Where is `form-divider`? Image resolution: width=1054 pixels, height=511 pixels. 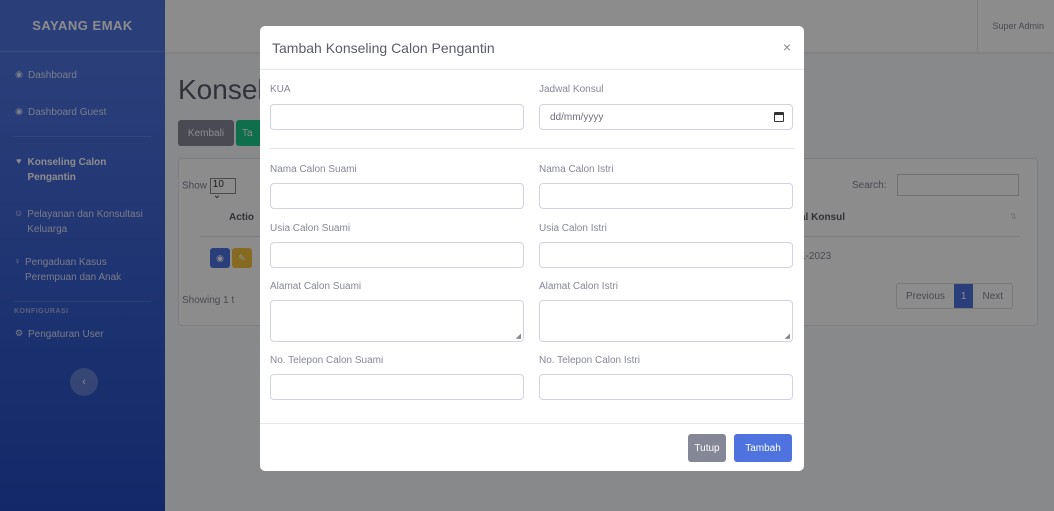 form-divider is located at coordinates (532, 148).